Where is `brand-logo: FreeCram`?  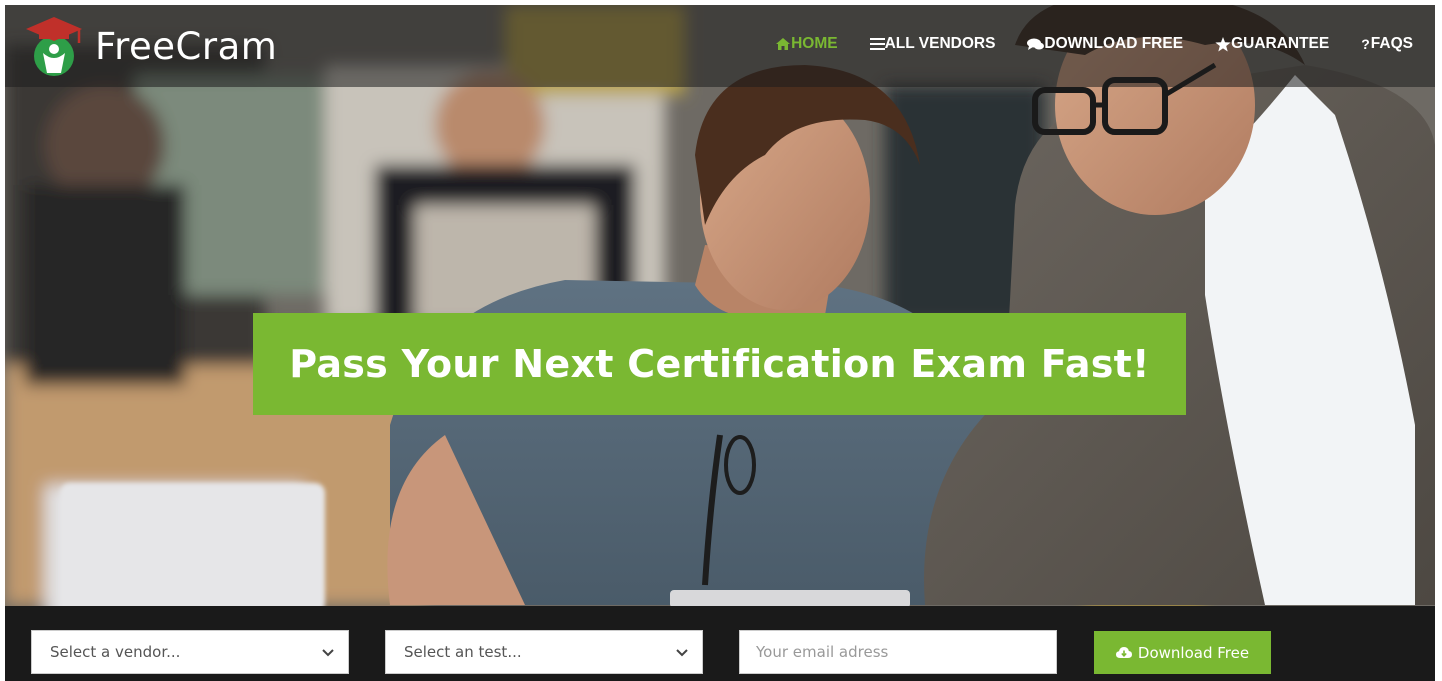 brand-logo: FreeCram is located at coordinates (149, 46).